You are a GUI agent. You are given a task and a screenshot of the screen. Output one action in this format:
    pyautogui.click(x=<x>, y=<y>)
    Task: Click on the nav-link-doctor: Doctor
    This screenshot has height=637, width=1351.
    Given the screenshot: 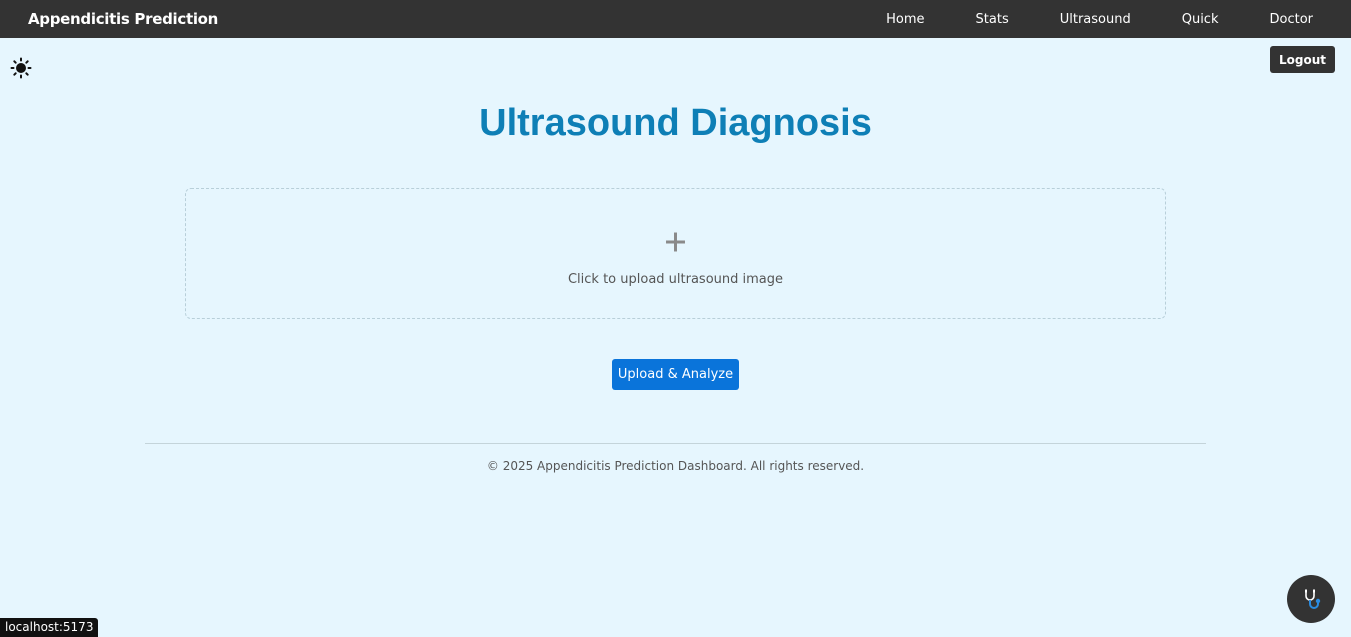 What is the action you would take?
    pyautogui.click(x=1291, y=19)
    